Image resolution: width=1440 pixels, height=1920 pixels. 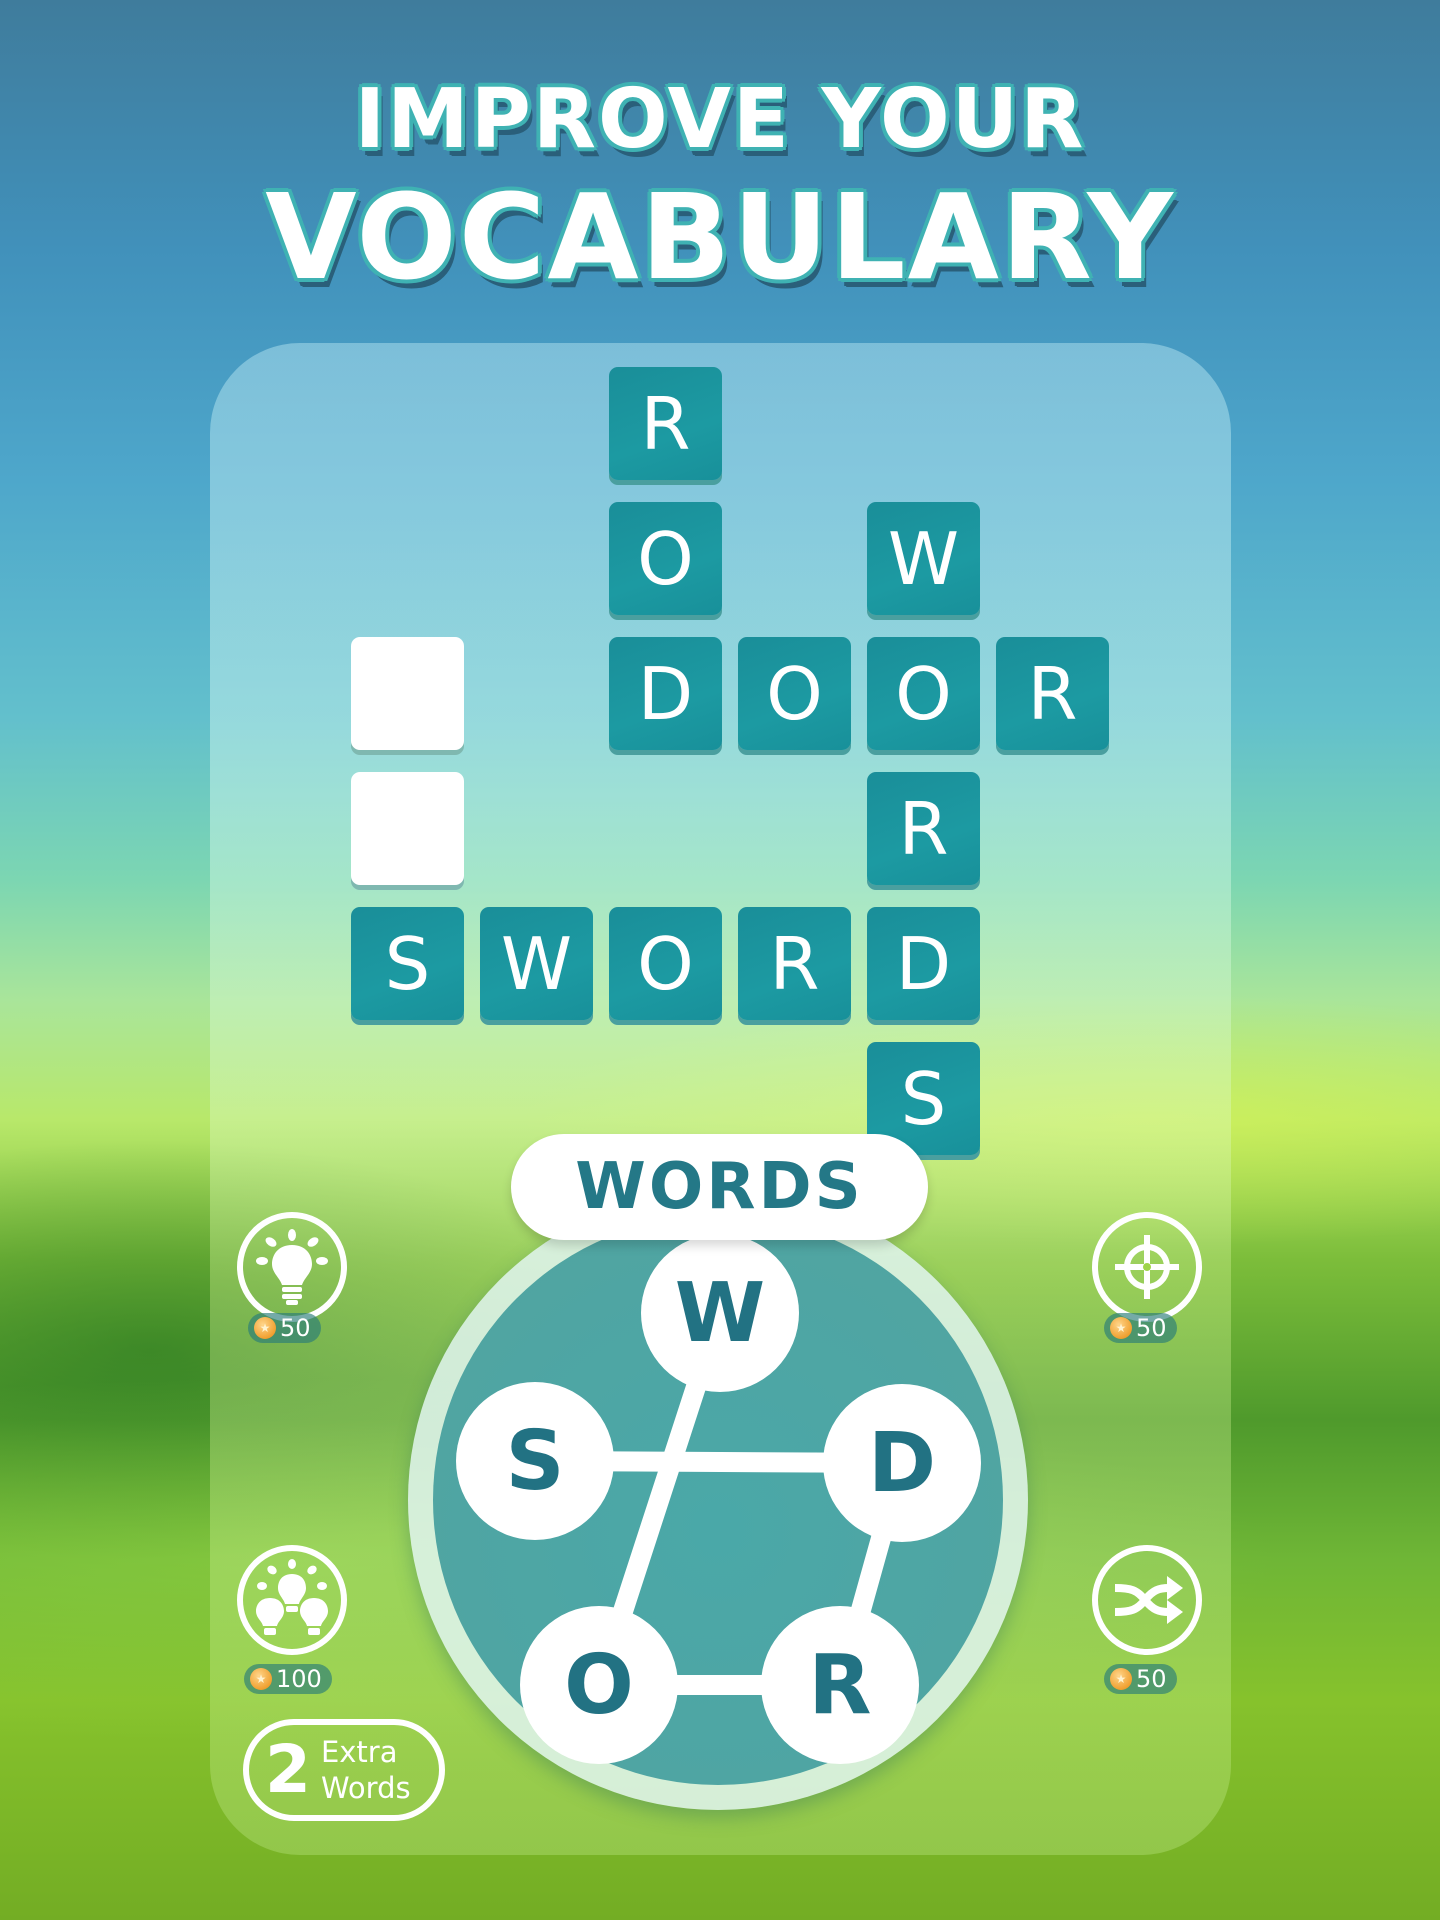 What do you see at coordinates (720, 119) in the screenshot?
I see `headline-line-1: IMPROVE YOUR` at bounding box center [720, 119].